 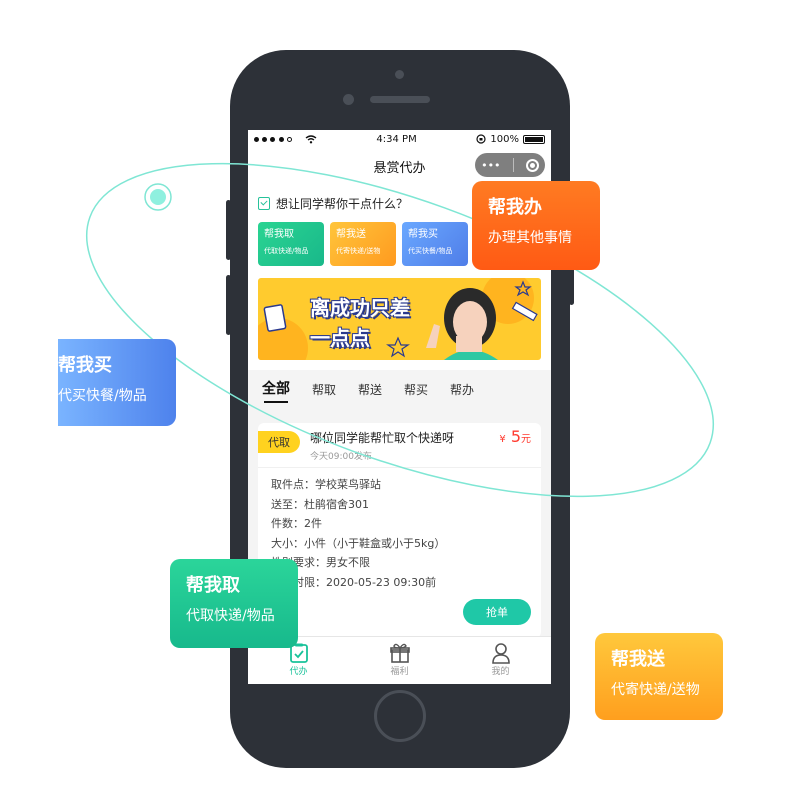 I want to click on callout-title: 帮我买, so click(x=85, y=365).